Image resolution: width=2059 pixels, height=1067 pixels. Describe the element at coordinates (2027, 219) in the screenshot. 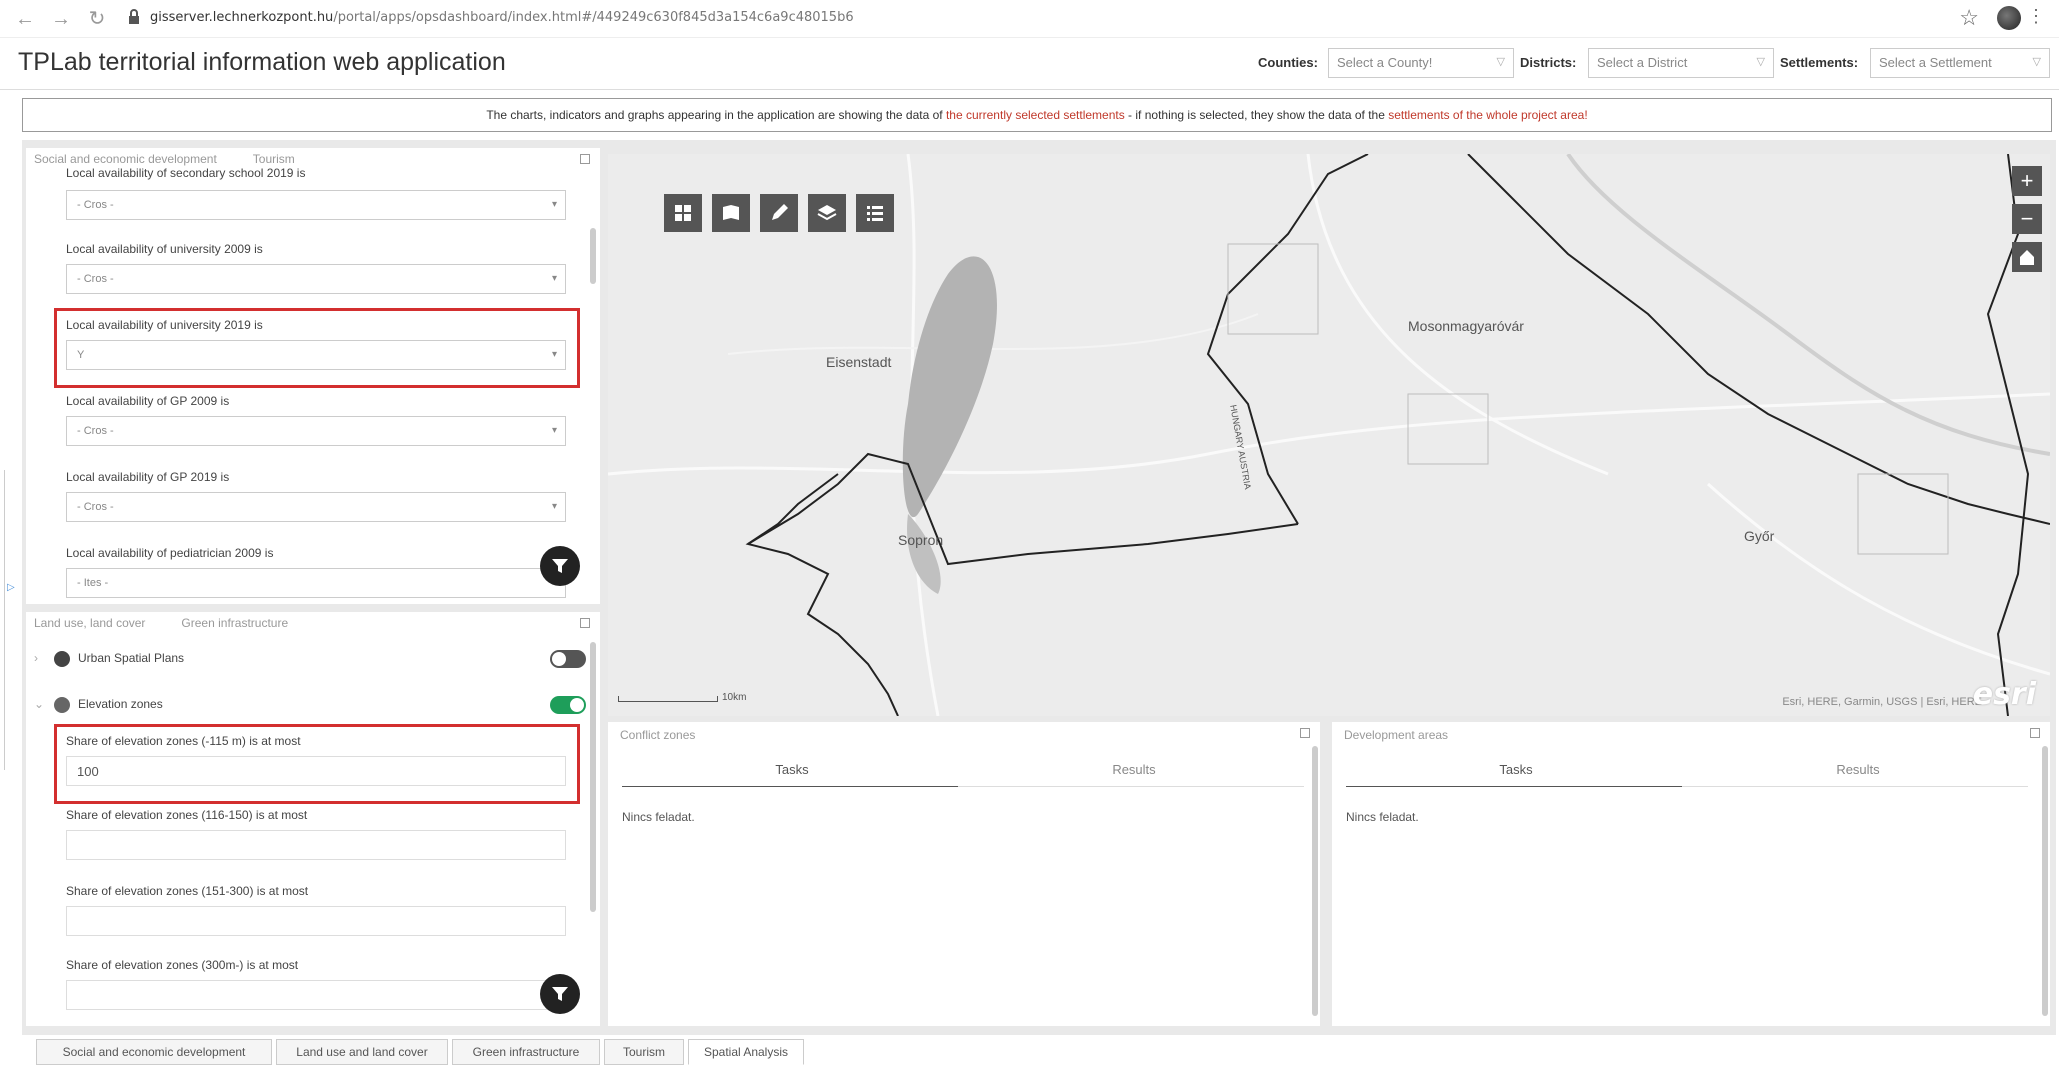

I see `zoom-out-button: −` at that location.